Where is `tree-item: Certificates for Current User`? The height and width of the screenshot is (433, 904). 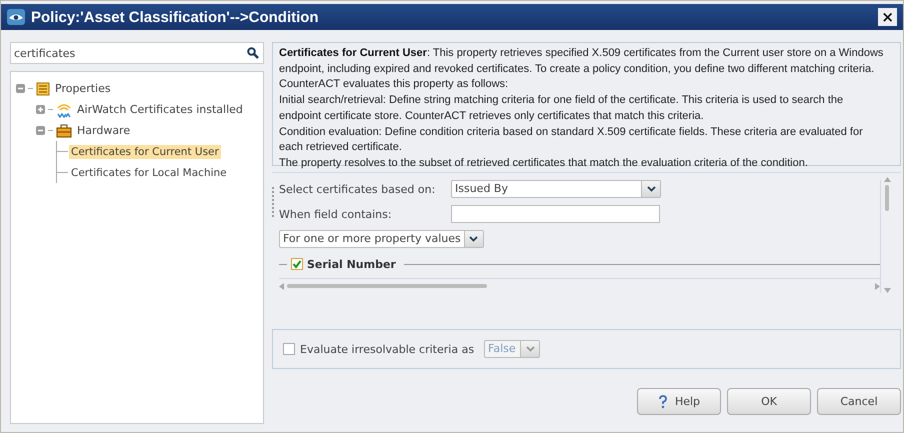
tree-item: Certificates for Current User is located at coordinates (145, 151).